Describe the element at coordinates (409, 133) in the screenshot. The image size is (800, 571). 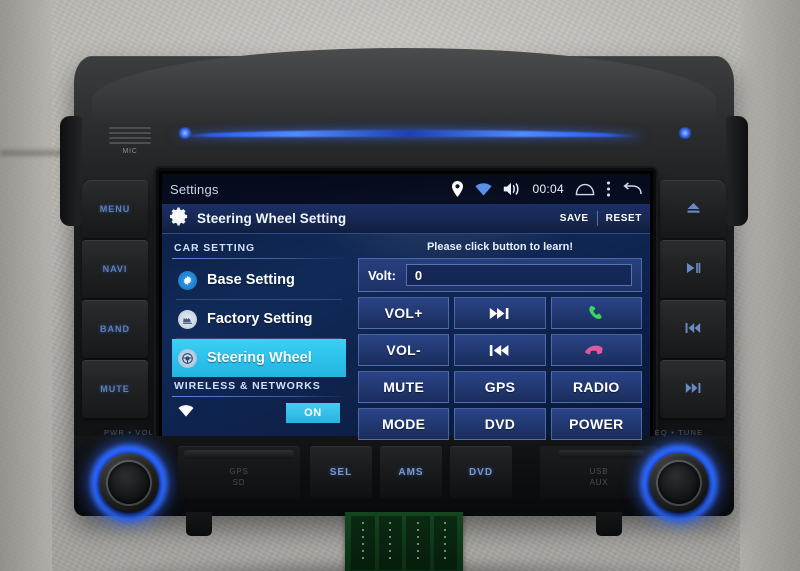
I see `ambient-light-bar` at that location.